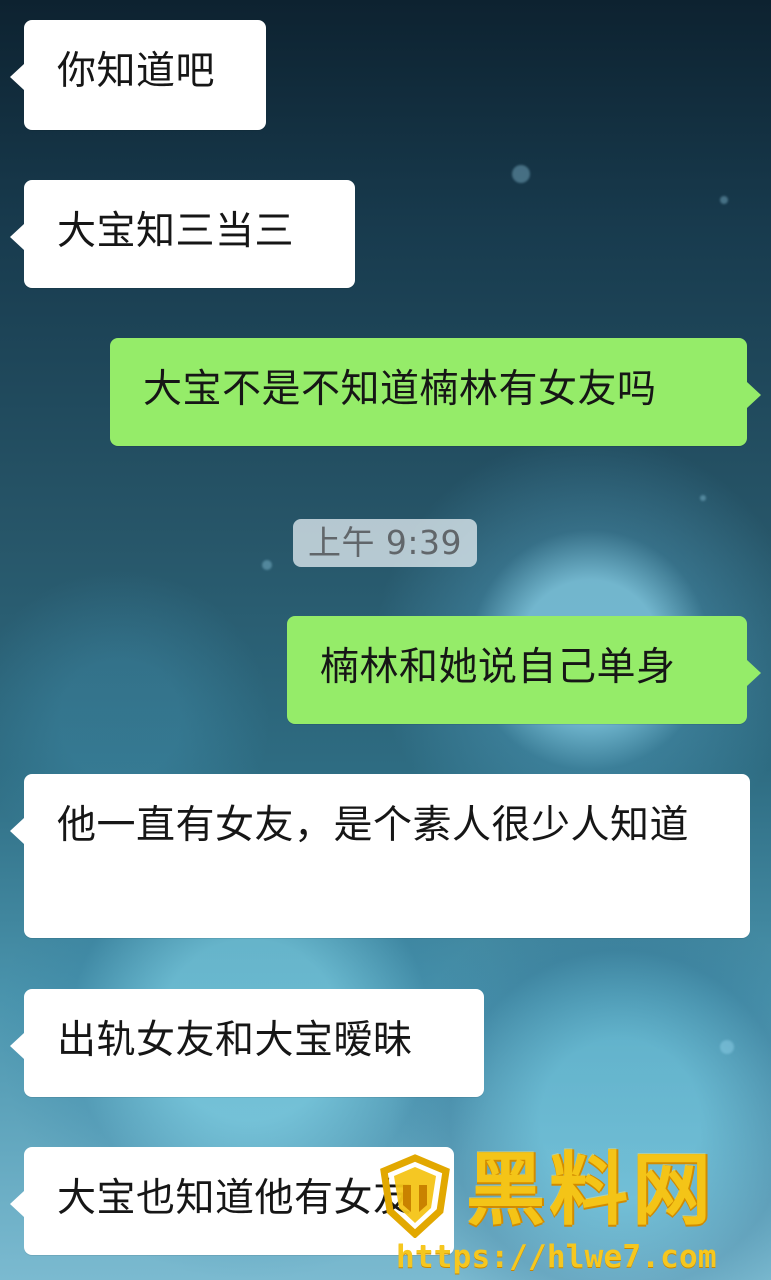 The width and height of the screenshot is (771, 1280). Describe the element at coordinates (385, 543) in the screenshot. I see `message-timestamp: 上午 9:39` at that location.